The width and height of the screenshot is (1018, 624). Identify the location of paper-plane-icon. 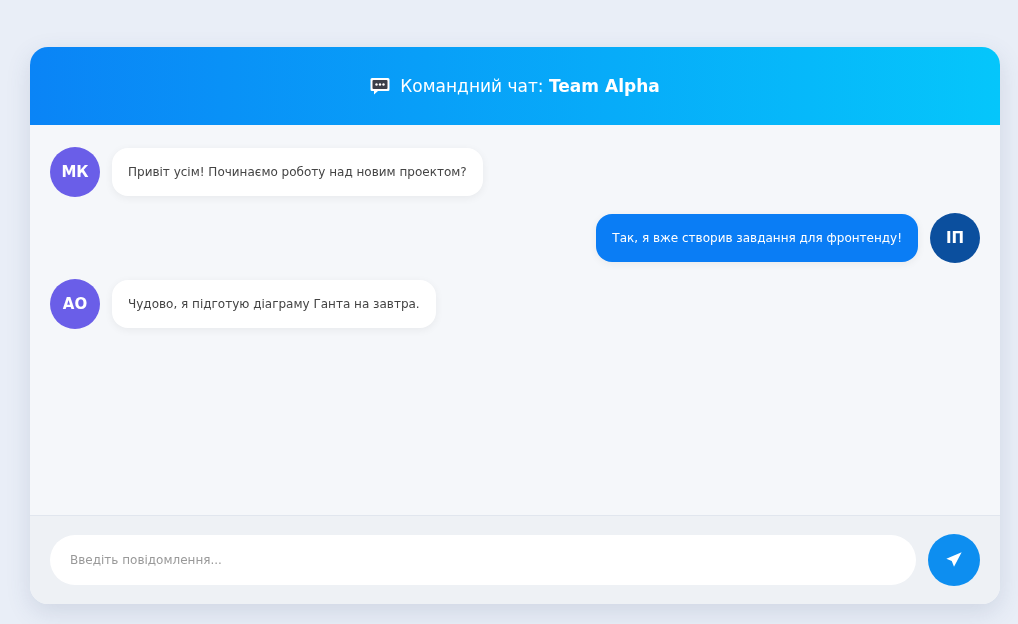
(954, 560).